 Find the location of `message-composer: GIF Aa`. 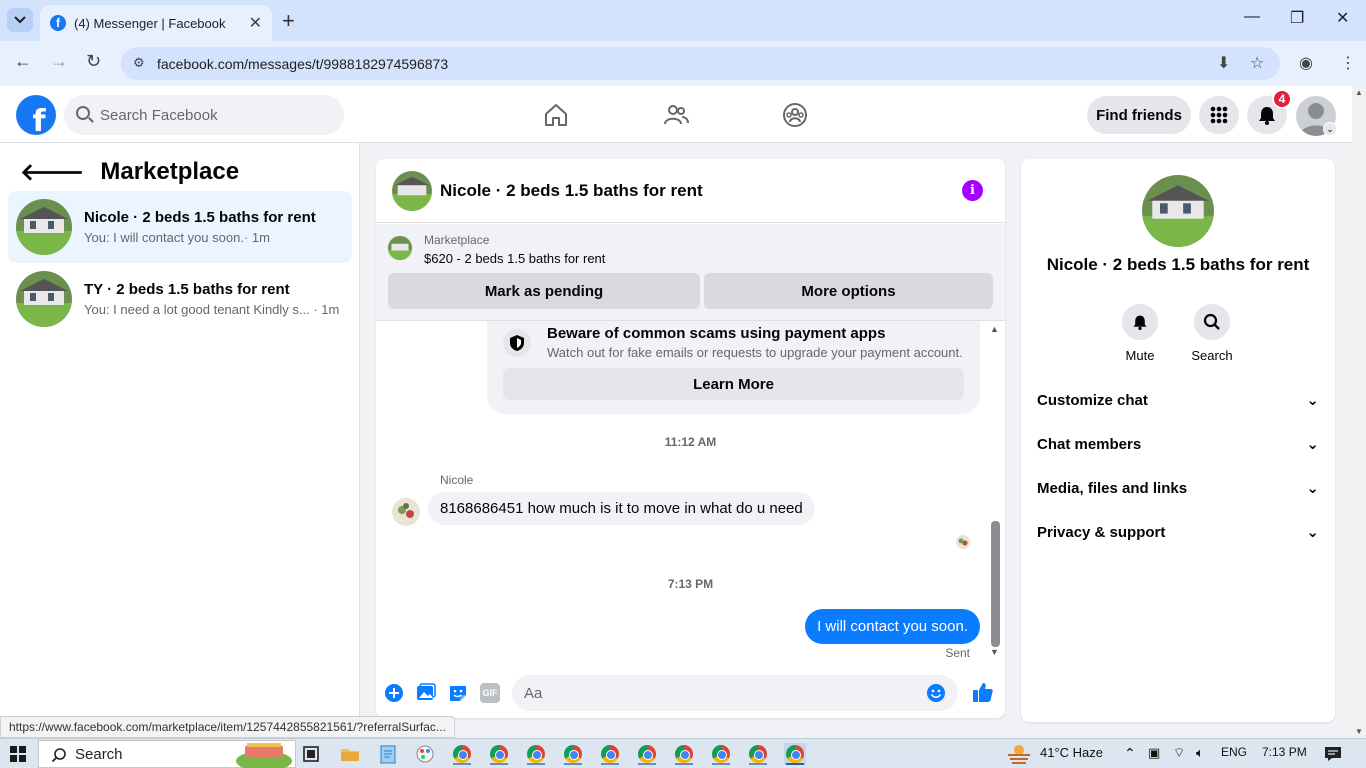

message-composer: GIF Aa is located at coordinates (690, 694).